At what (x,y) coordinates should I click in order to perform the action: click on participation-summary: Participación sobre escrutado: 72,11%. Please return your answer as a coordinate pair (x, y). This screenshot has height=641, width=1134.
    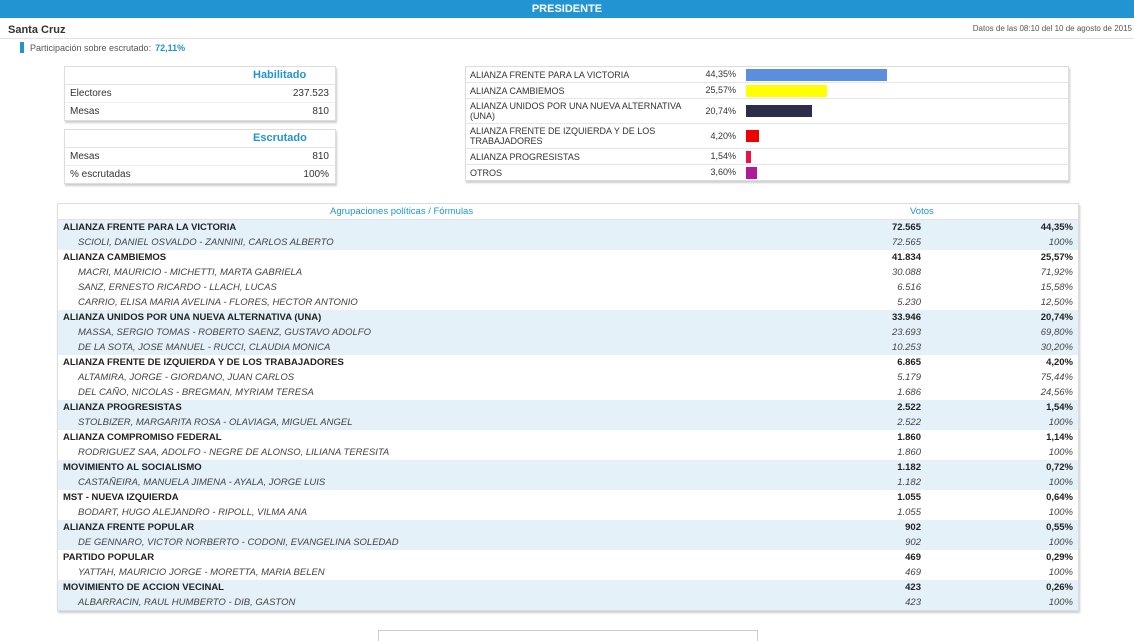
    Looking at the image, I should click on (103, 48).